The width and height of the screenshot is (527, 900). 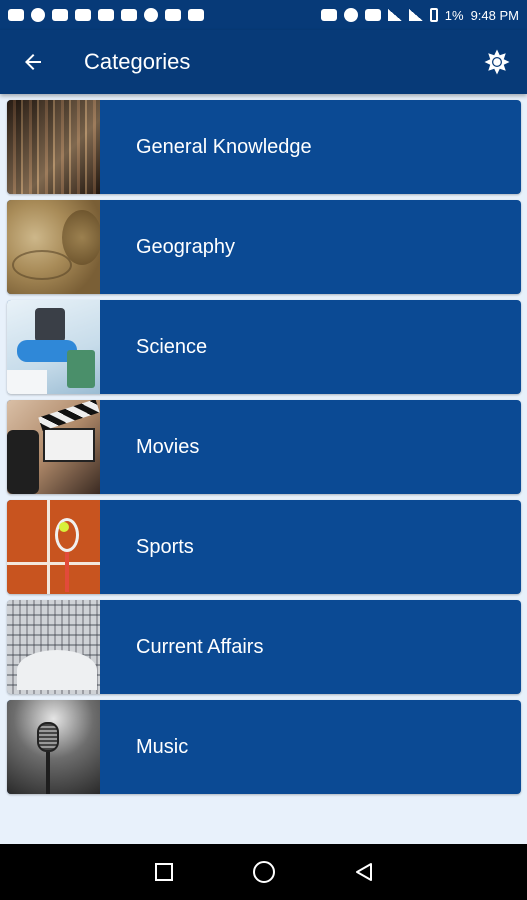 I want to click on cast-icon, so click(x=328, y=15).